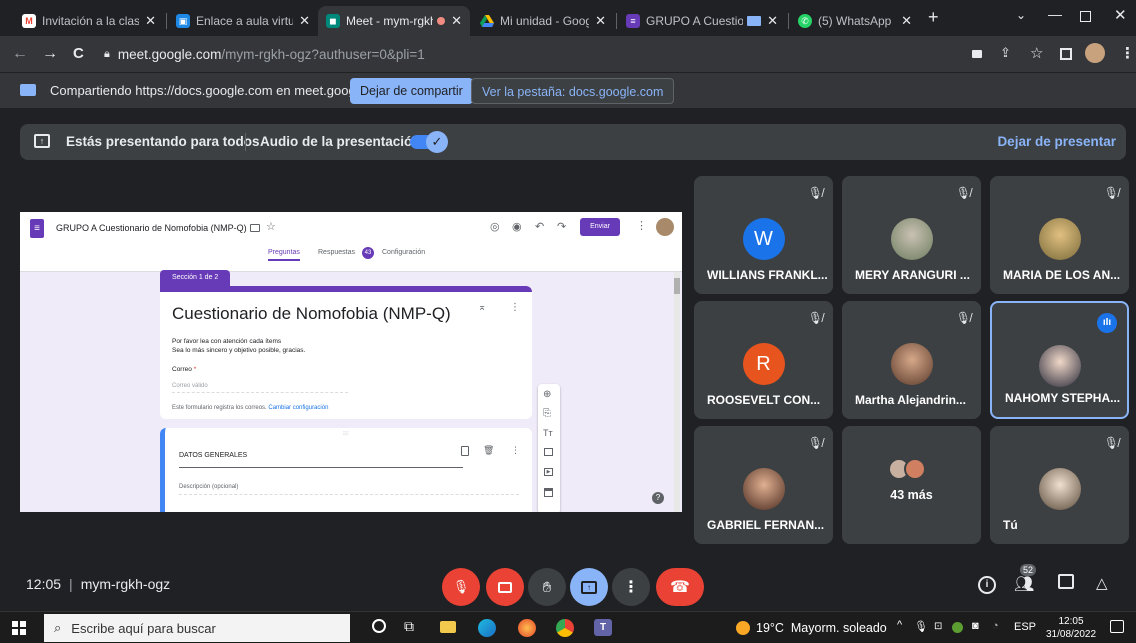  I want to click on add-title-icon: Tт, so click(548, 433).